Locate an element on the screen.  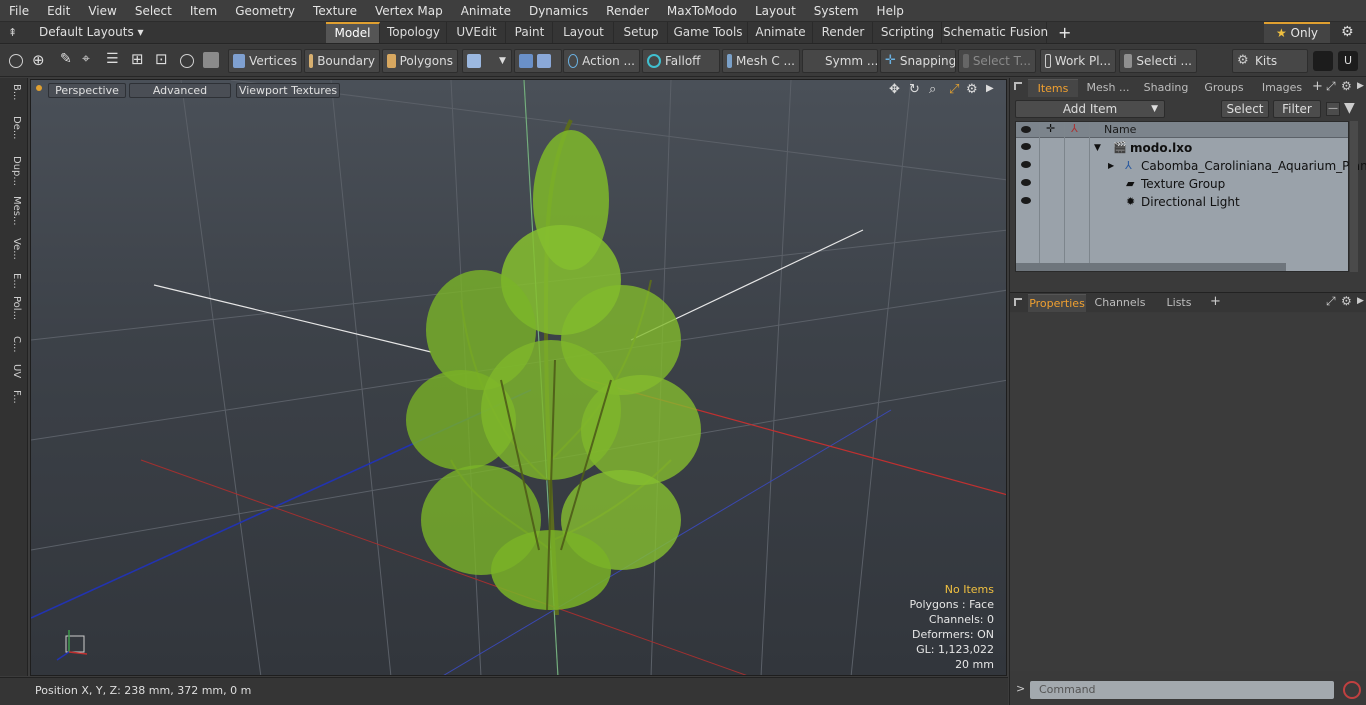
rotate-icon: ↻ is located at coordinates (914, 89).